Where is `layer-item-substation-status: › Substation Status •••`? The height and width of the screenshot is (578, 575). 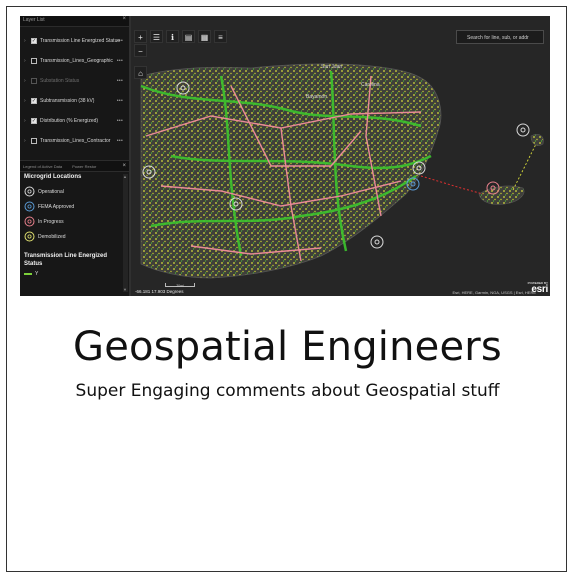
layer-item-substation-status: › Substation Status ••• is located at coordinates (74, 81).